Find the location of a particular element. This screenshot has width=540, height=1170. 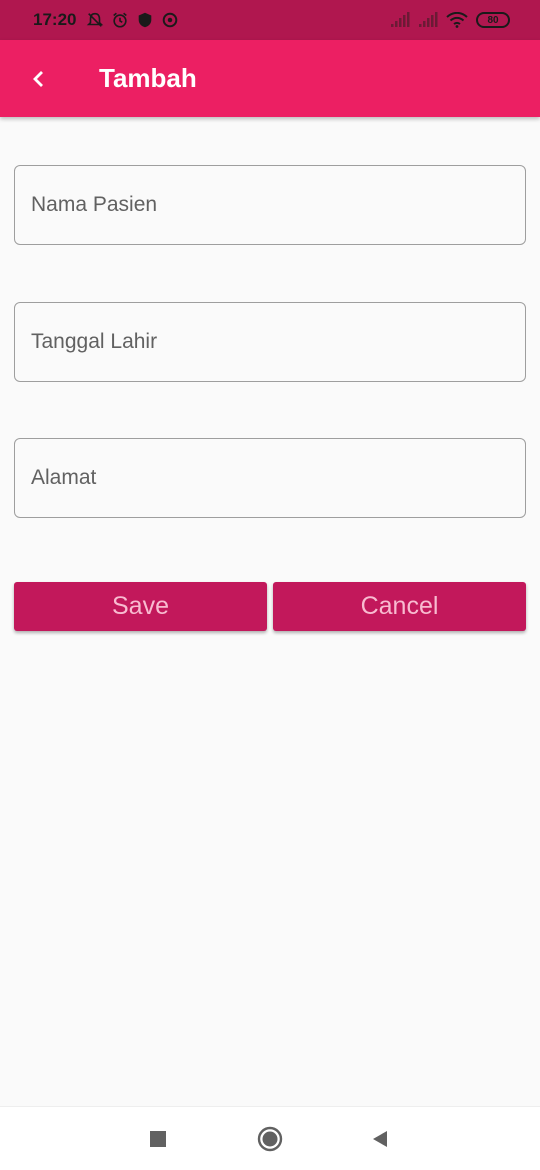

back-nav-button is located at coordinates (380, 1139).